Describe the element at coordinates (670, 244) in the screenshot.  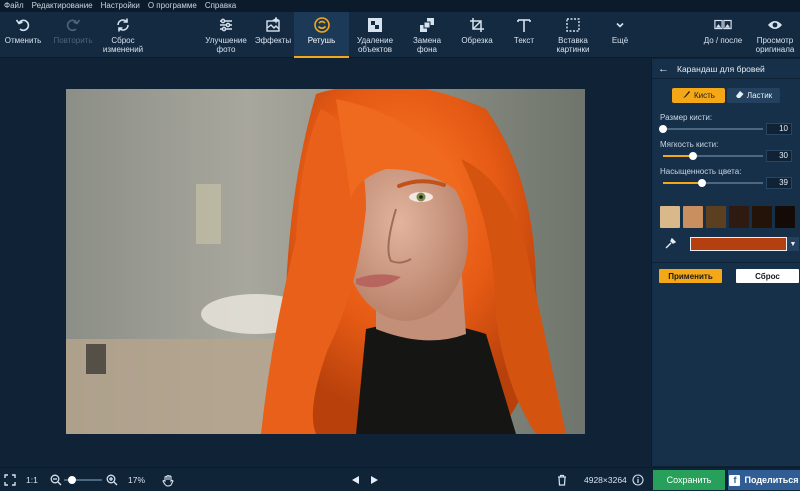
I see `eyedropper-icon` at that location.